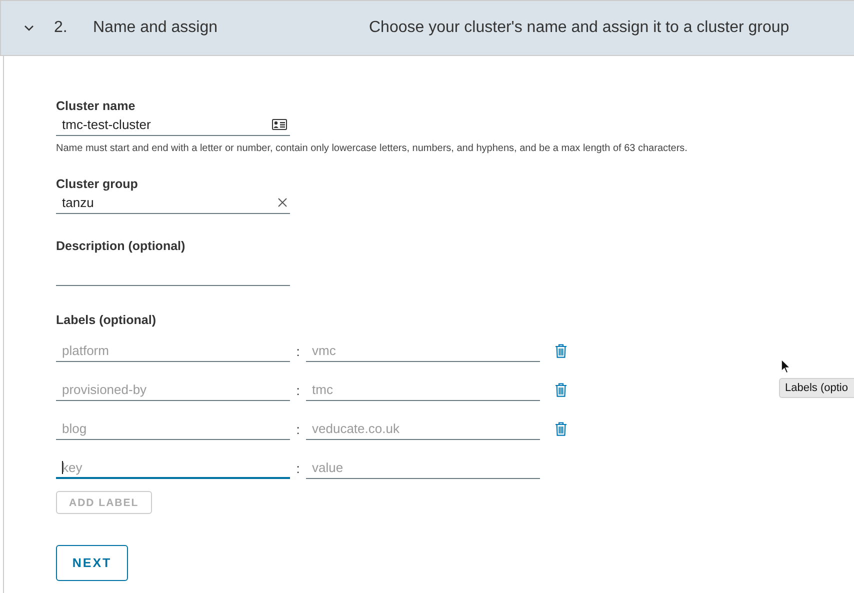 This screenshot has height=593, width=854. What do you see at coordinates (96, 106) in the screenshot?
I see `field-label: Cluster name` at bounding box center [96, 106].